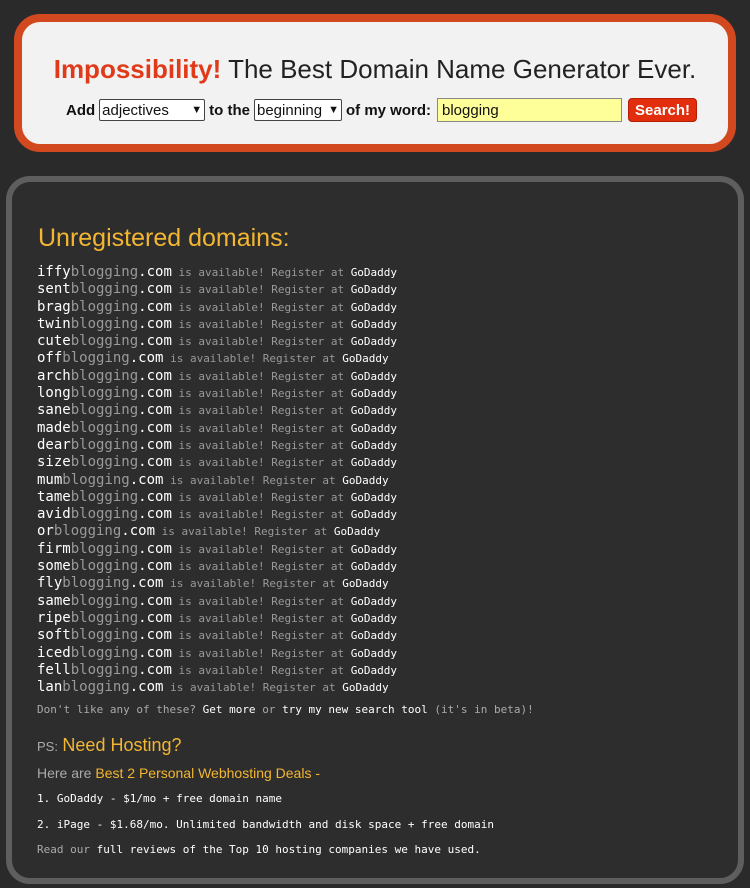 This screenshot has height=888, width=750. I want to click on domain-prefix: sane, so click(54, 410).